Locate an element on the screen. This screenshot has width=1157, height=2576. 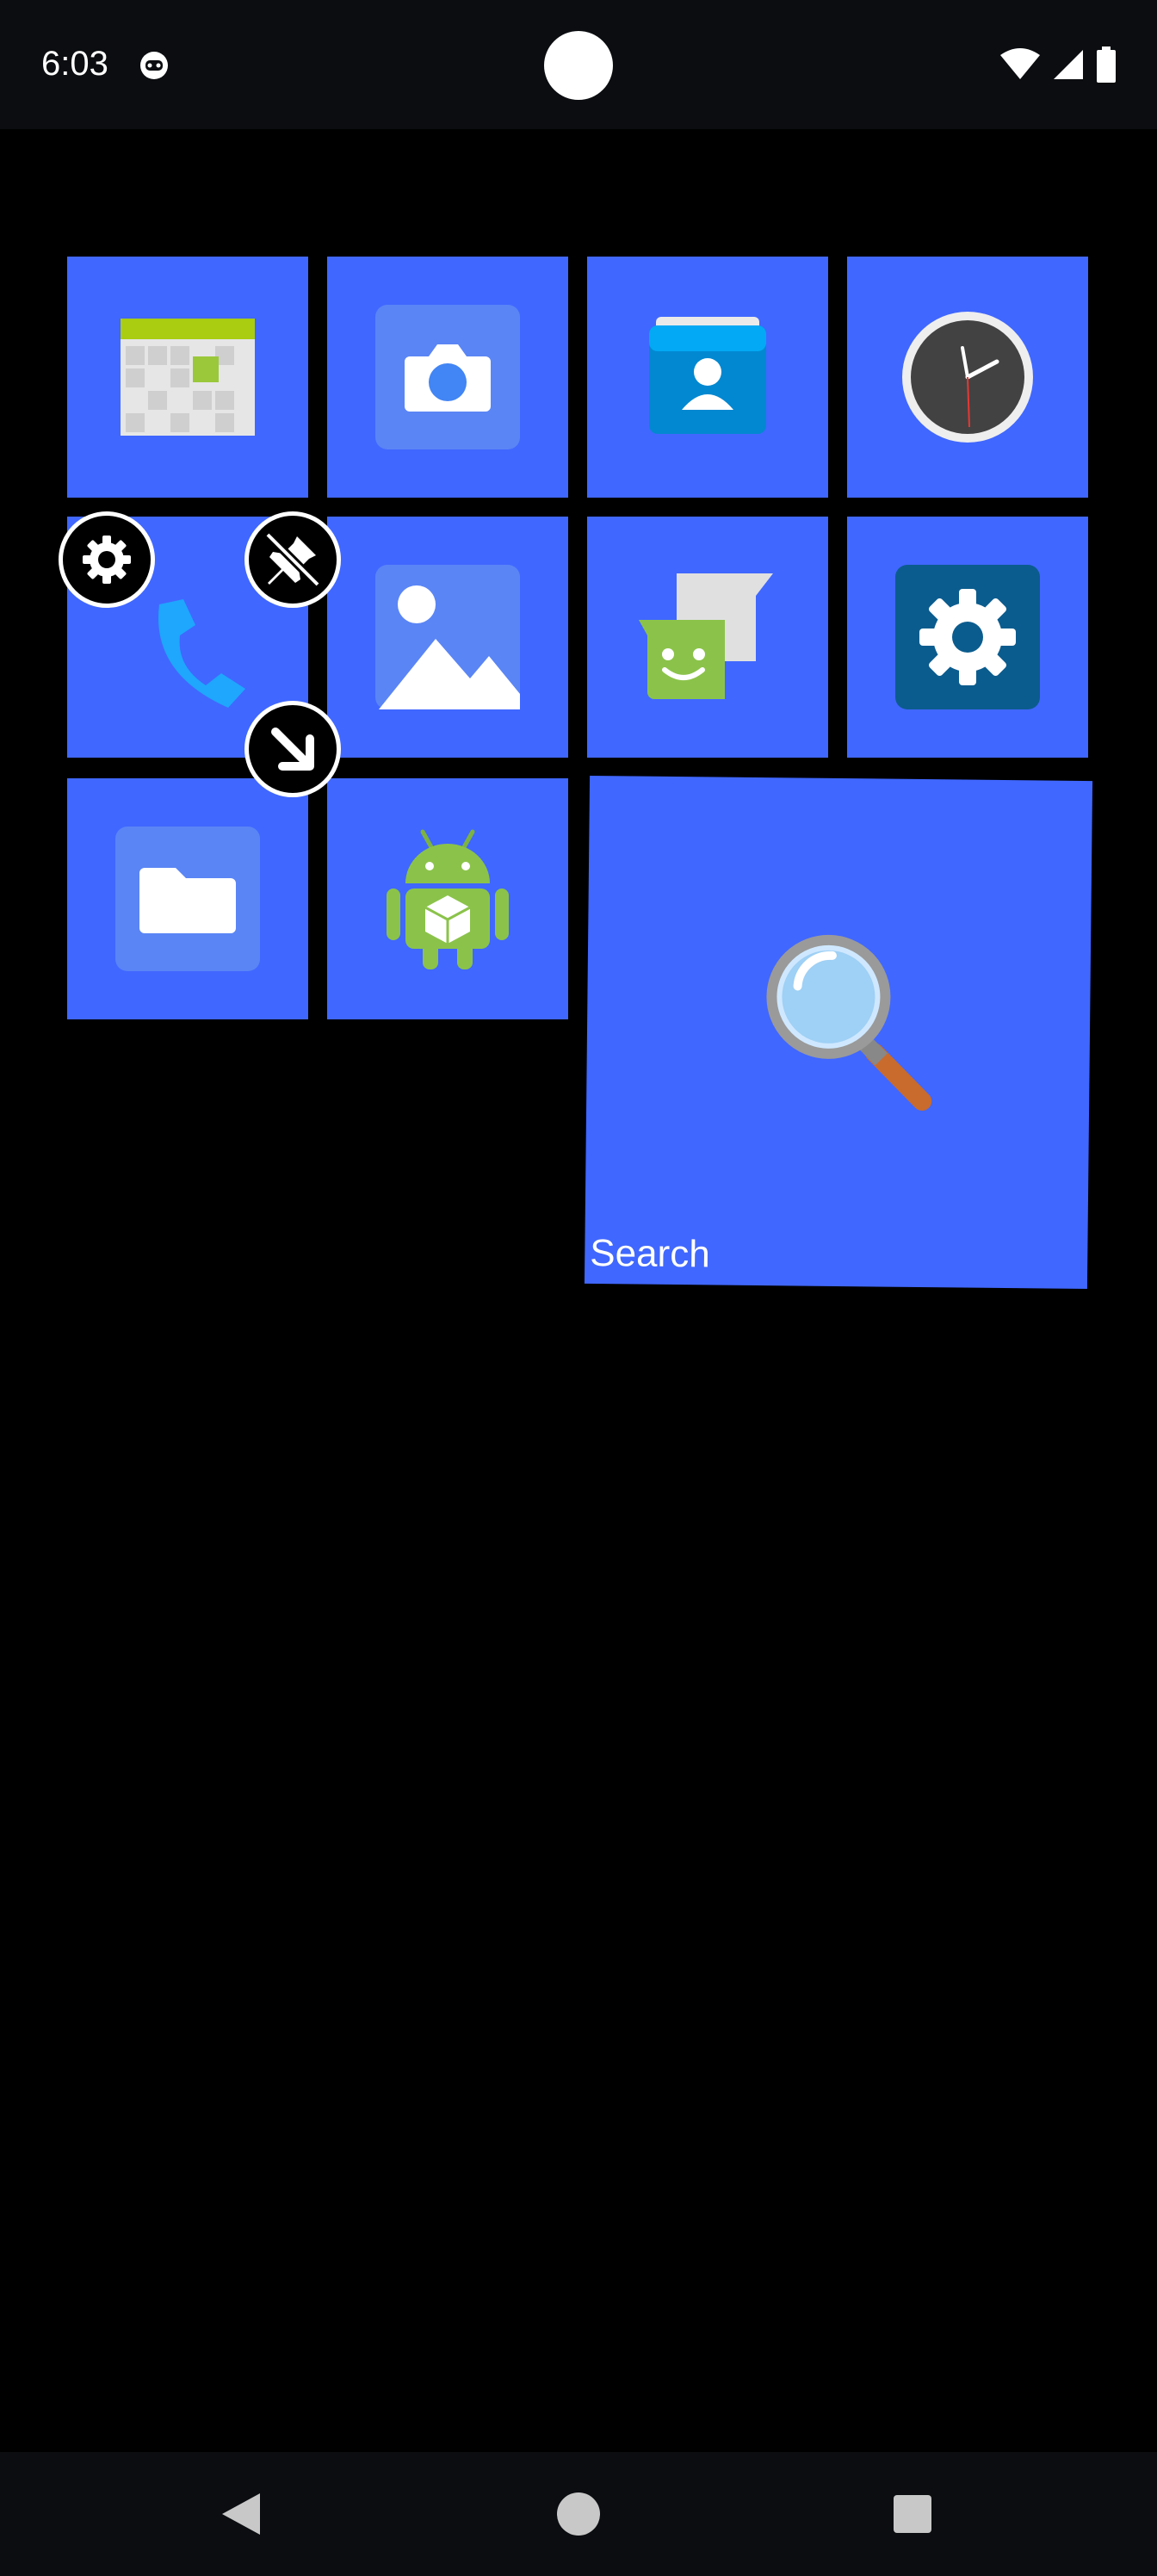
magnifier-icon is located at coordinates (849, 1024).